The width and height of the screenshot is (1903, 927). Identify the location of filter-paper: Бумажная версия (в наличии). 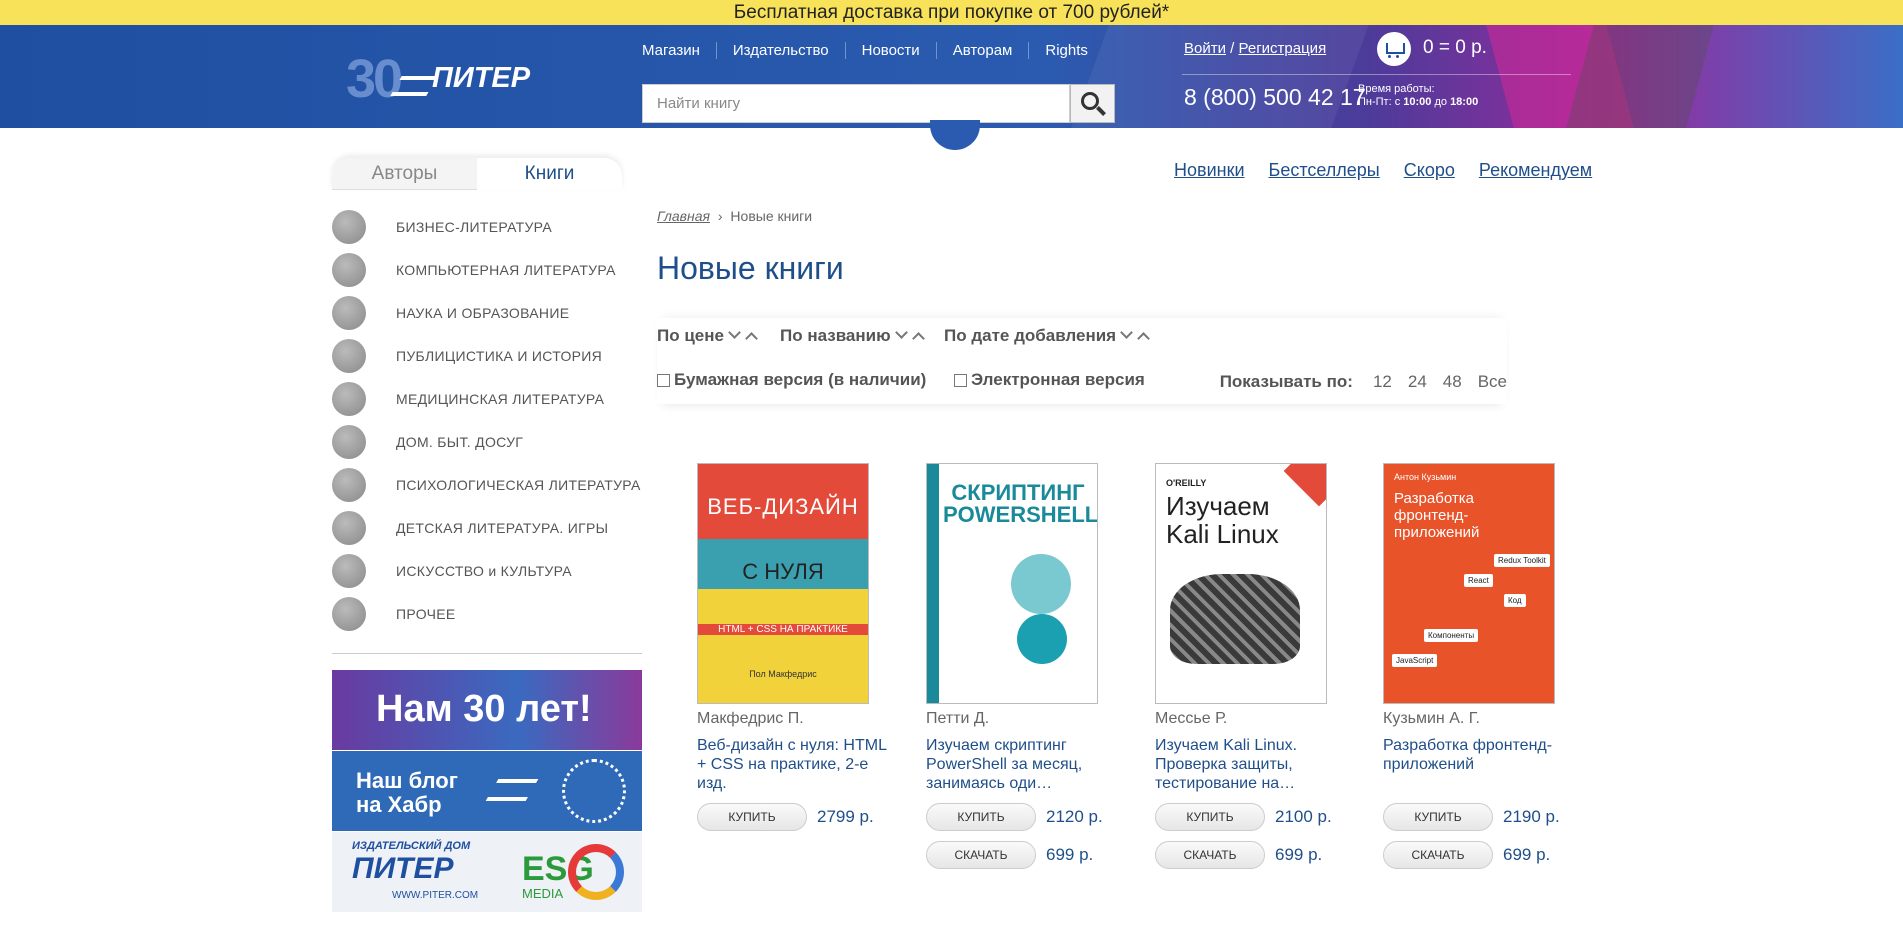
(791, 380).